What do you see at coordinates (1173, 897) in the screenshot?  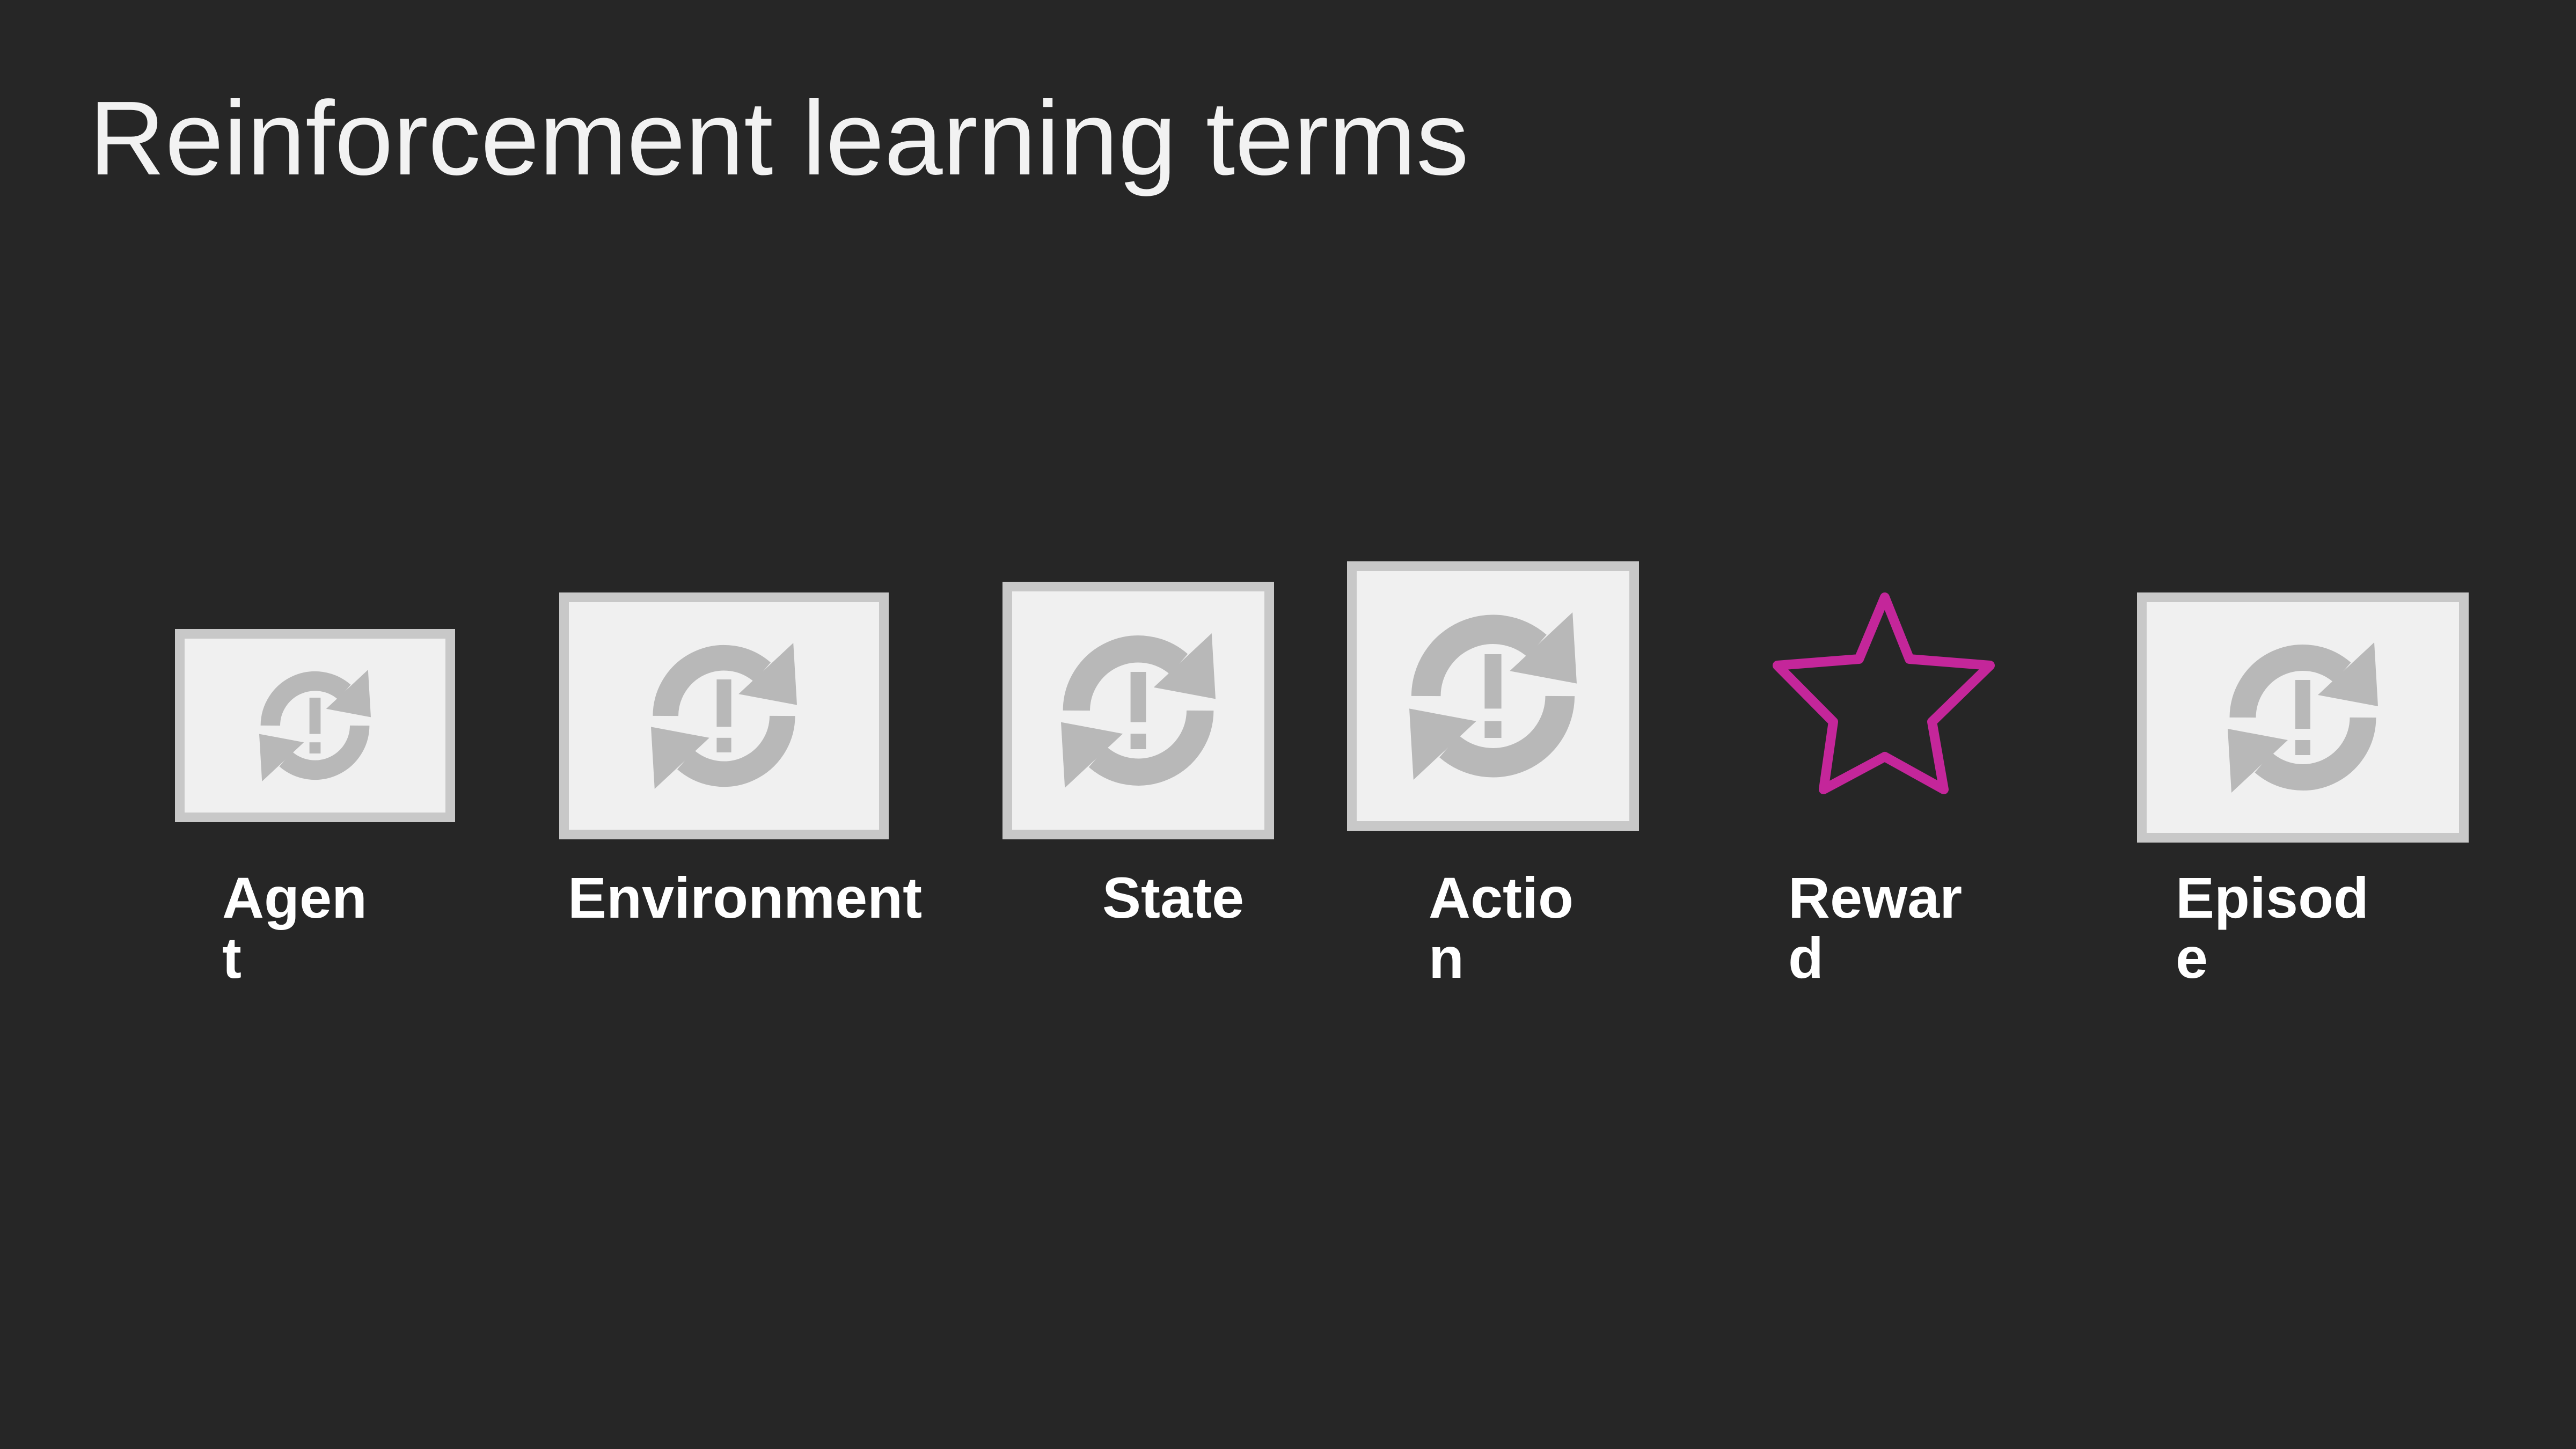 I see `term-label-state: State` at bounding box center [1173, 897].